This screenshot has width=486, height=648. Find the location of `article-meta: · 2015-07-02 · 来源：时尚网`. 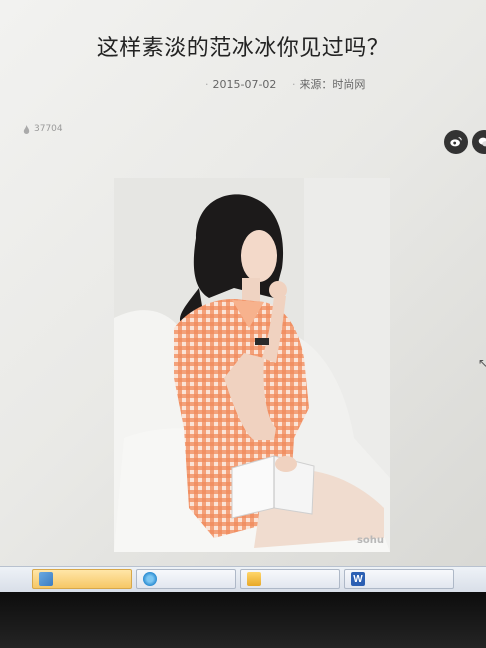

article-meta: · 2015-07-02 · 来源：时尚网 is located at coordinates (291, 84).